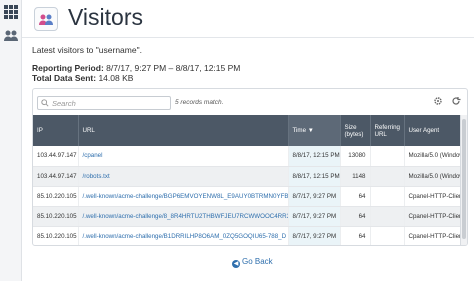 This screenshot has height=281, width=474. What do you see at coordinates (173, 68) in the screenshot?
I see `reporting-period-value: 8/7/17, 9:27 PM – 8/8/17, 12:15 PM` at bounding box center [173, 68].